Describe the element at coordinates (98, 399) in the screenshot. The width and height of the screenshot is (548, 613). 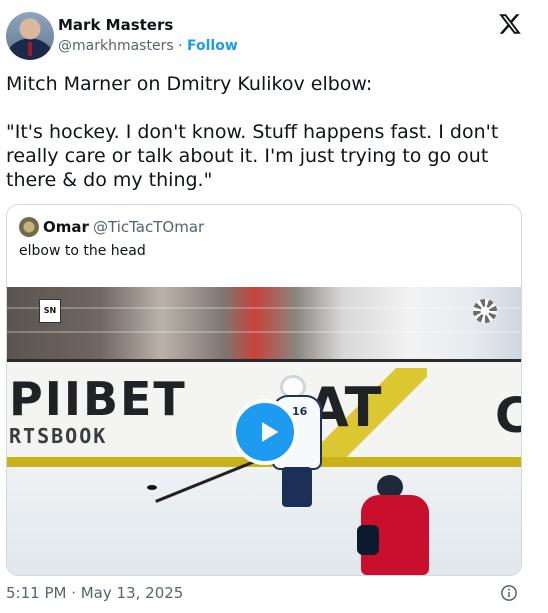
I see `board-ad-text: PIIBET` at that location.